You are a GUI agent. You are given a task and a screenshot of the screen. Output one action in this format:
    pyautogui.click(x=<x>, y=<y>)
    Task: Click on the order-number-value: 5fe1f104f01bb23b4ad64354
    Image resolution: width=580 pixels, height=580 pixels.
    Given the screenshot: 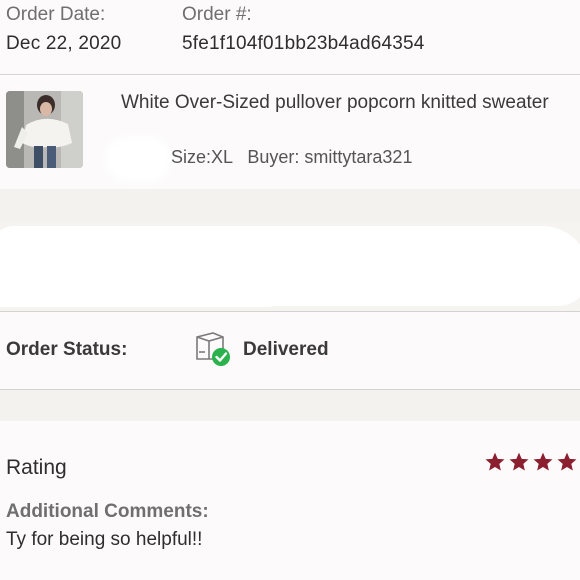 What is the action you would take?
    pyautogui.click(x=303, y=43)
    